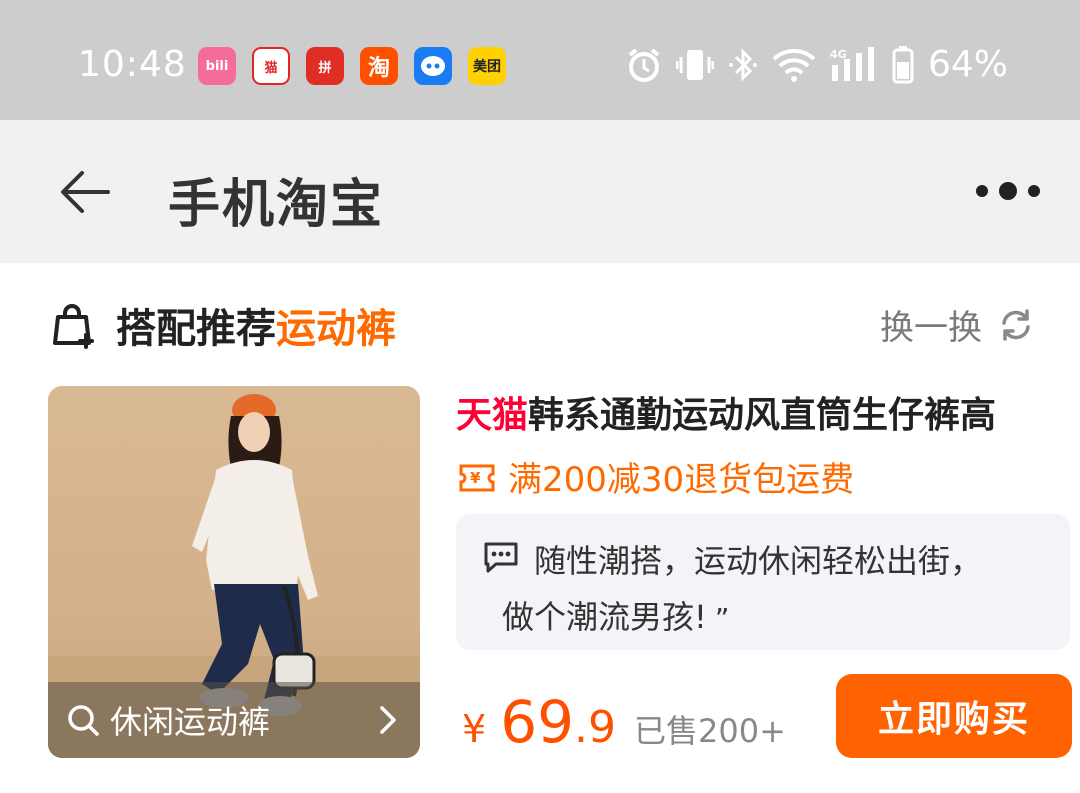 This screenshot has width=1080, height=793. I want to click on image-search-label: 休闲运动裤, so click(190, 722).